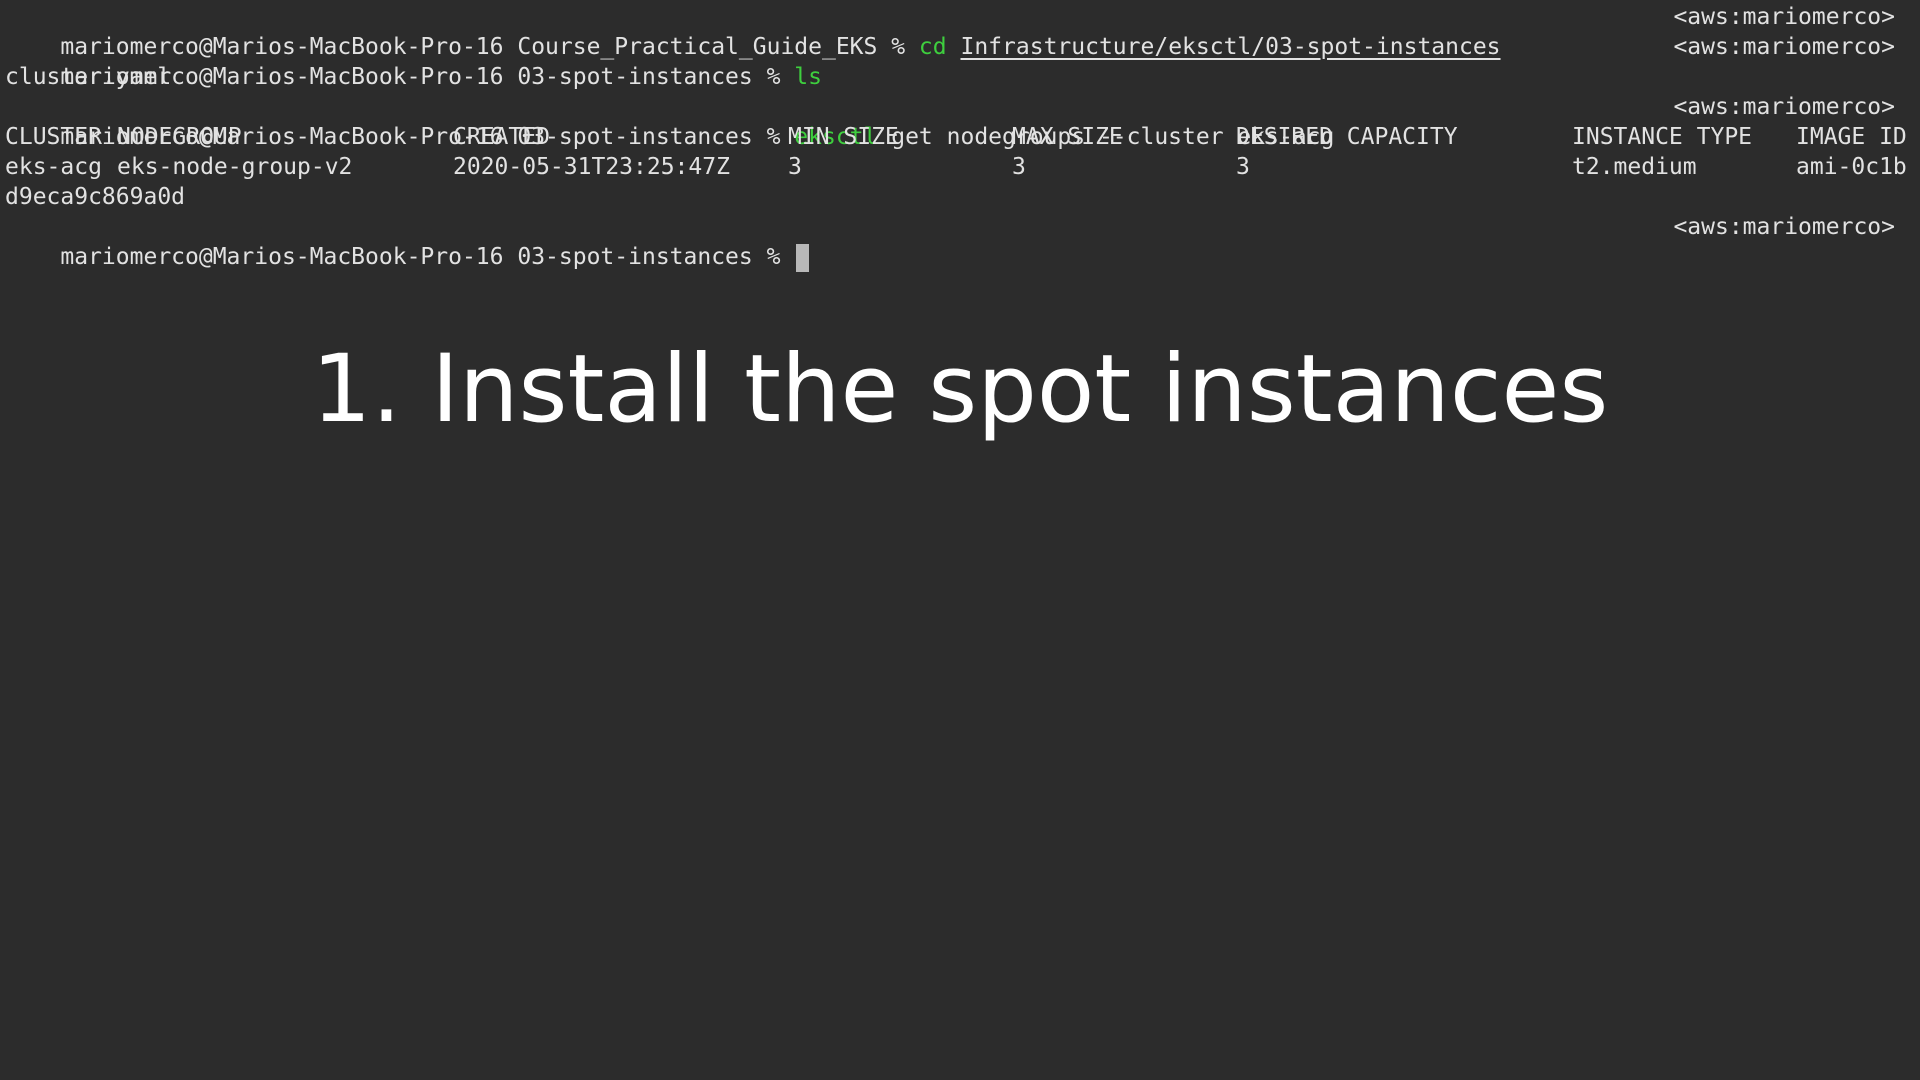  Describe the element at coordinates (960, 389) in the screenshot. I see `video-caption: 1. Install the spot instances` at that location.